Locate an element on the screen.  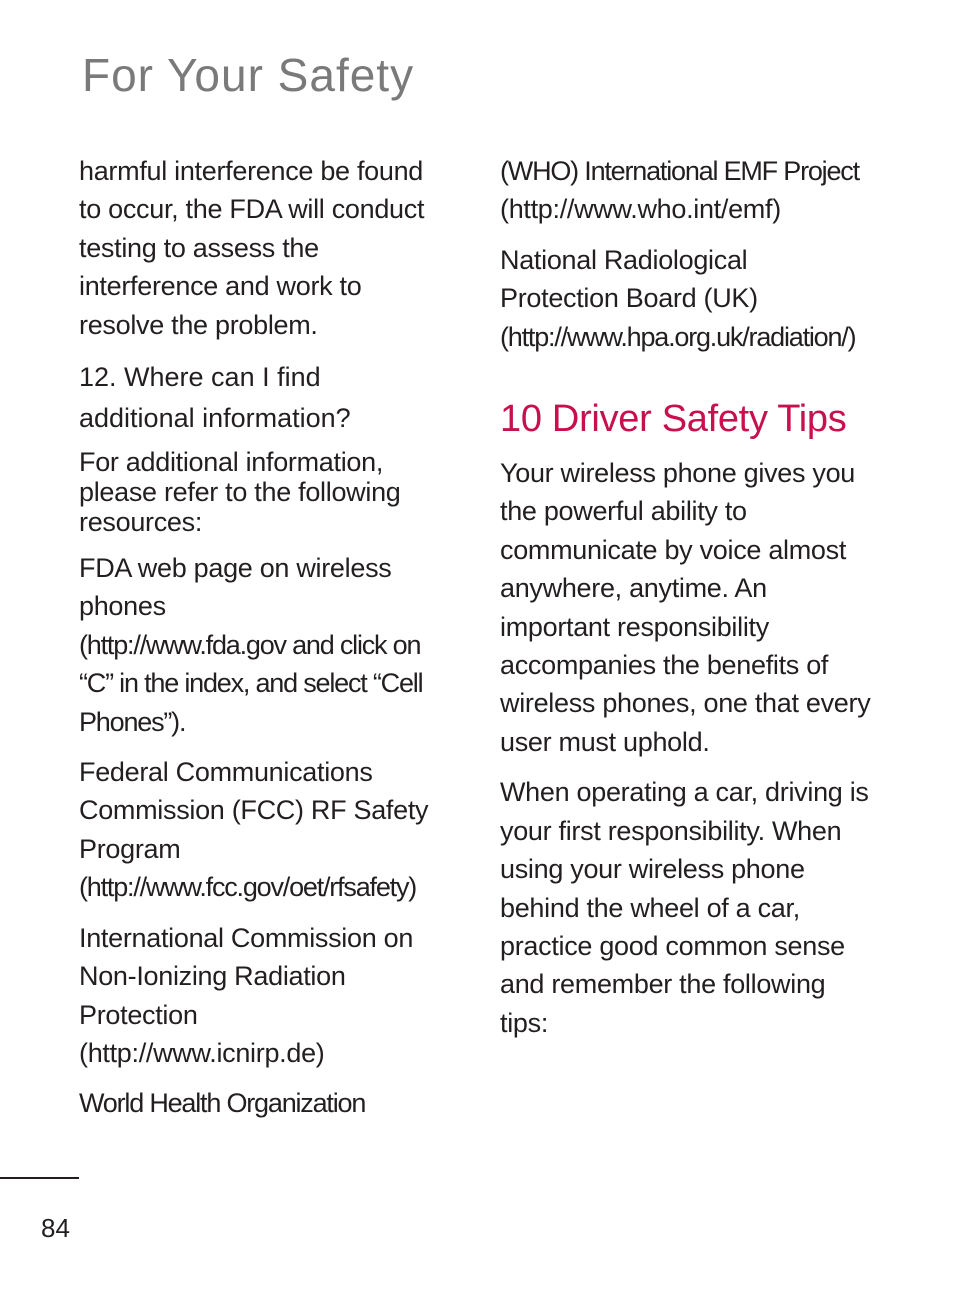
resource-url-line: “C” in the index, and select “Cell is located at coordinates (251, 683).